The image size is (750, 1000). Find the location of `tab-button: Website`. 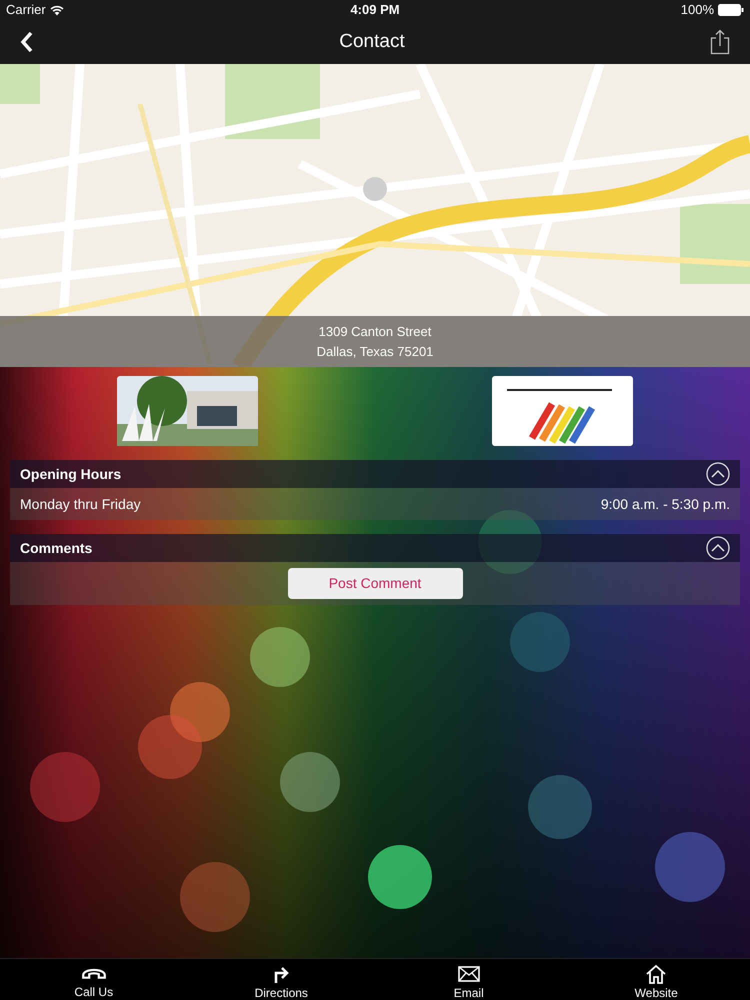

tab-button: Website is located at coordinates (656, 979).